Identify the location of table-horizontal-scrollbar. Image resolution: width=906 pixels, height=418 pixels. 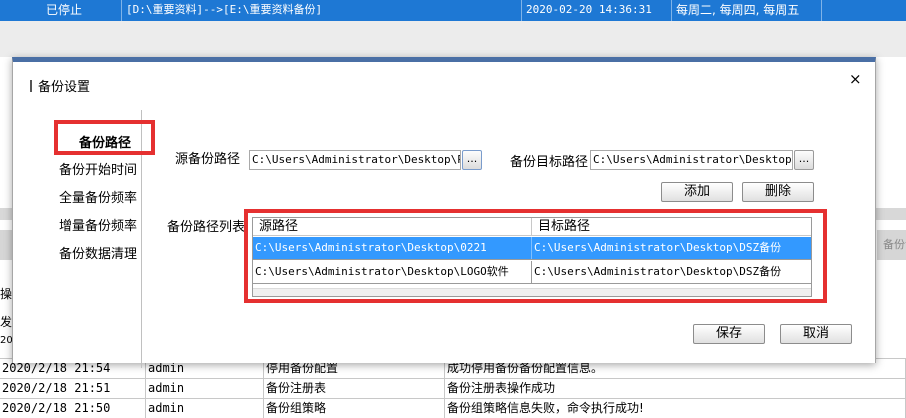
(532, 292).